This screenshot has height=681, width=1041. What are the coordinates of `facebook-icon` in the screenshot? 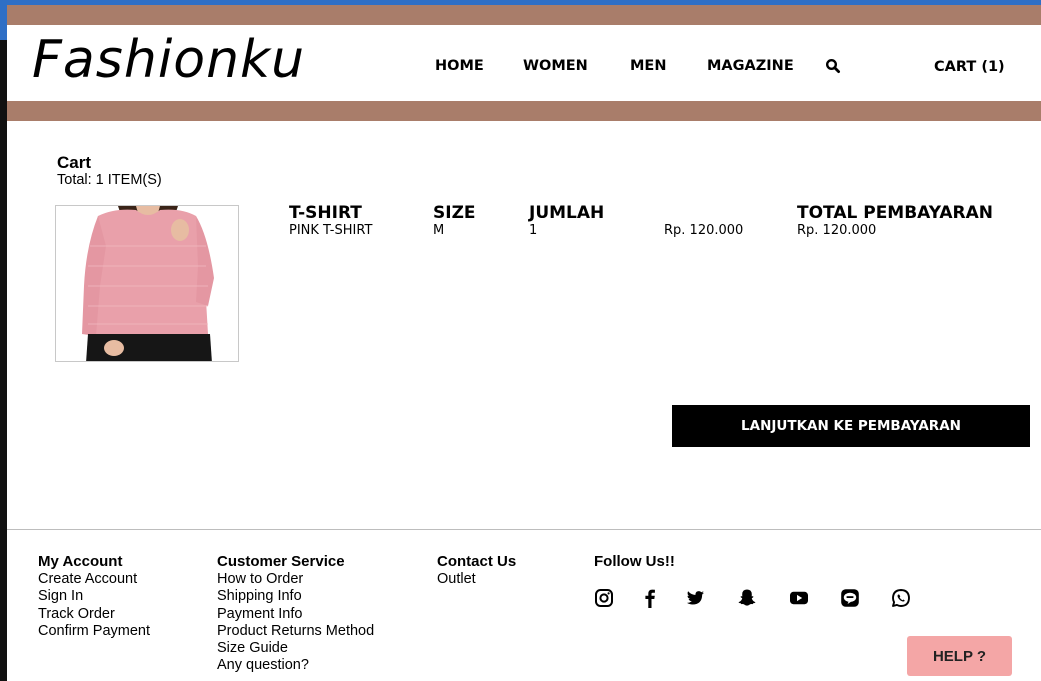 It's located at (650, 598).